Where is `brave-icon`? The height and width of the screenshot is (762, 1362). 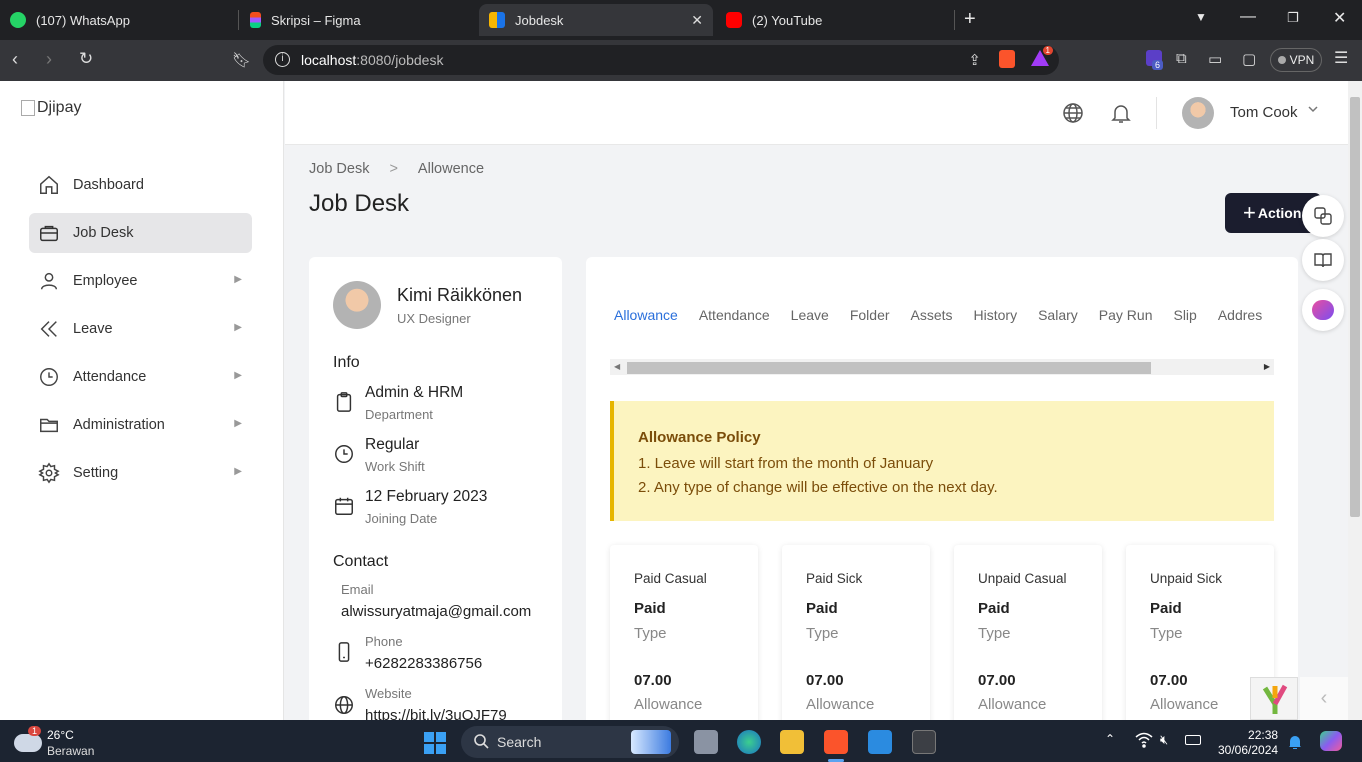 brave-icon is located at coordinates (836, 742).